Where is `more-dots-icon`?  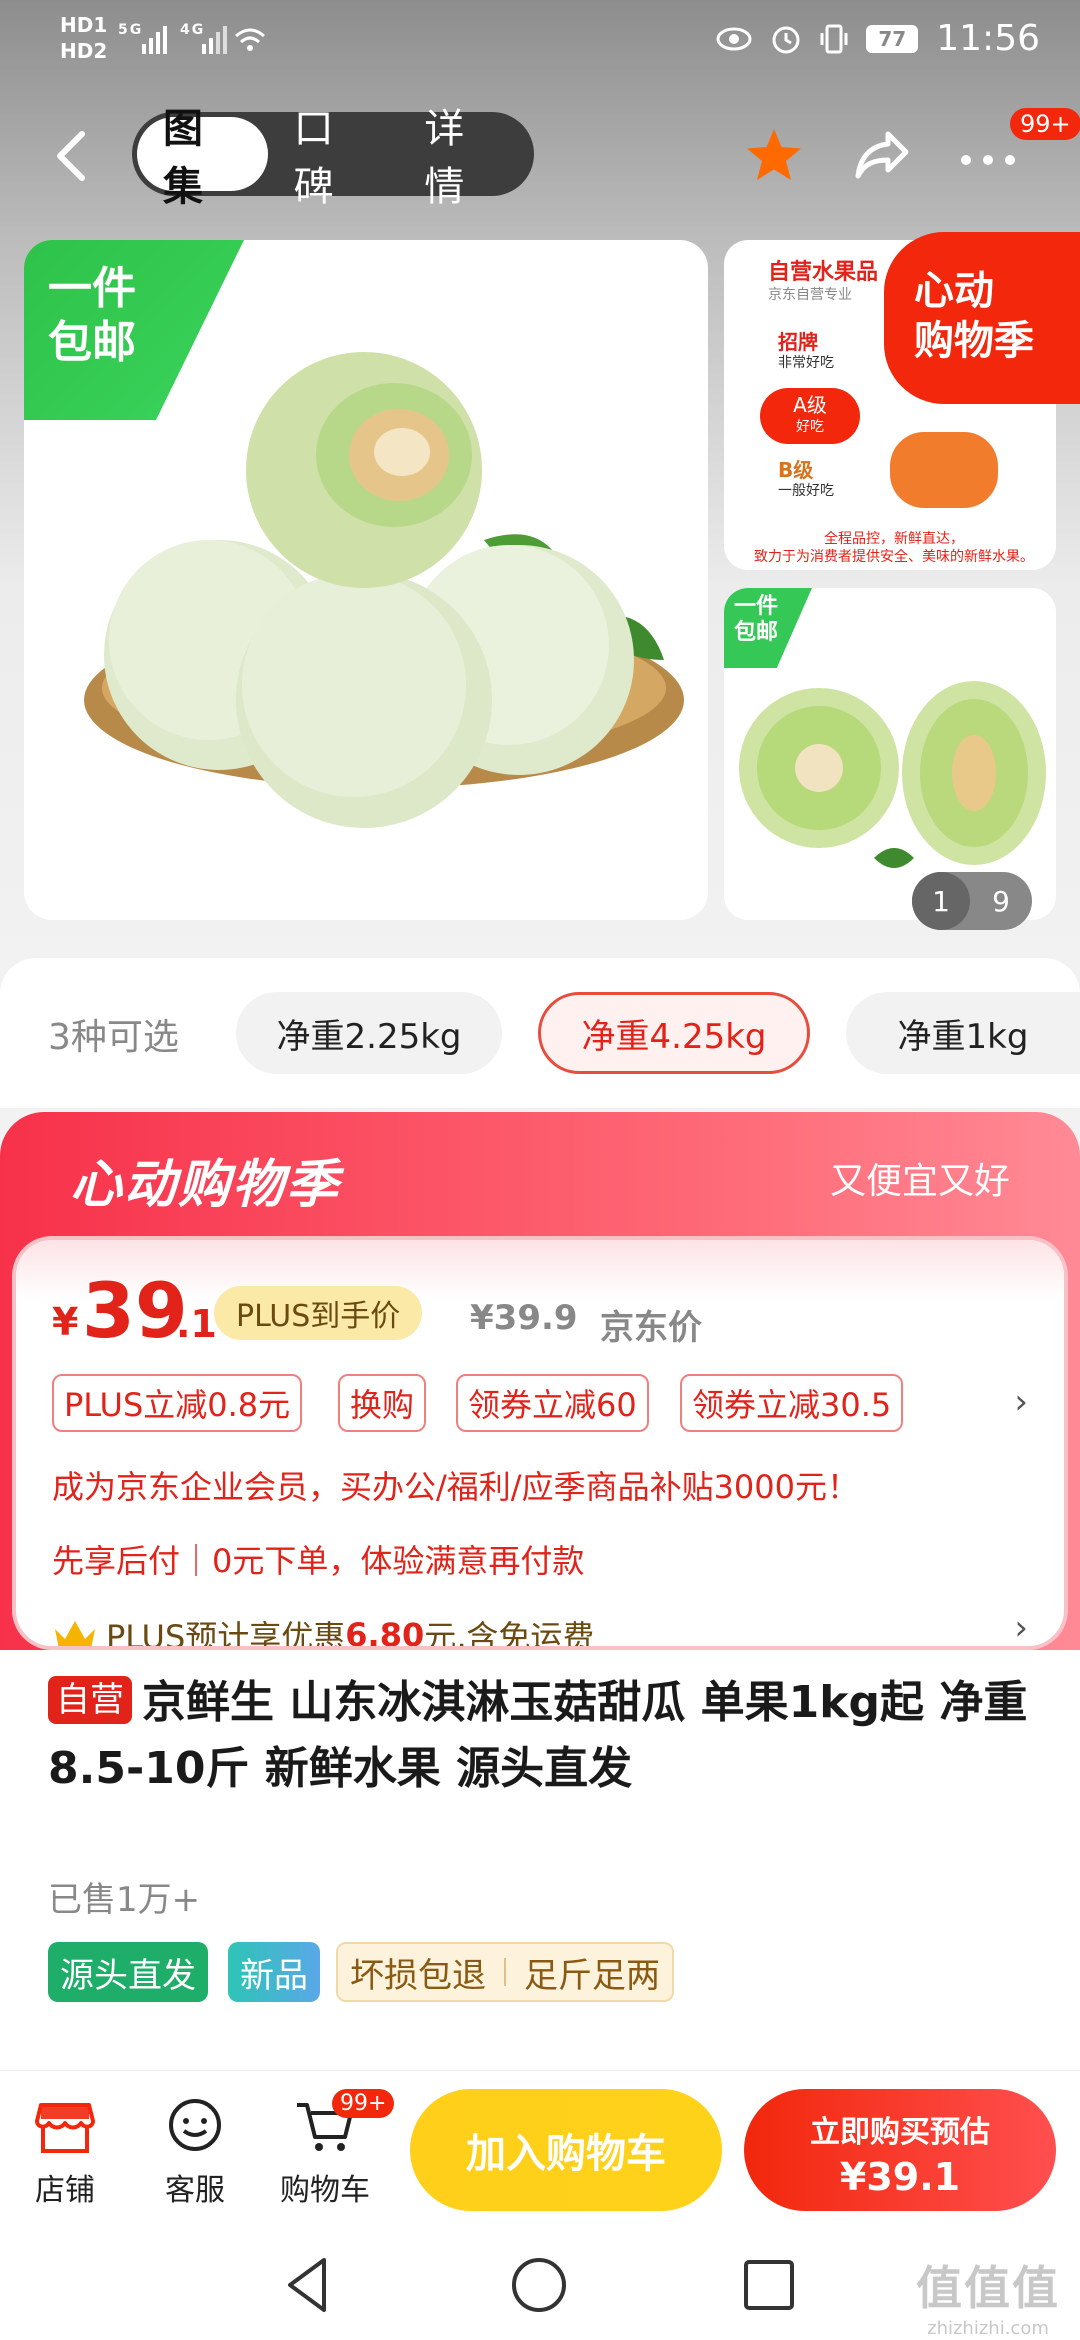 more-dots-icon is located at coordinates (988, 160).